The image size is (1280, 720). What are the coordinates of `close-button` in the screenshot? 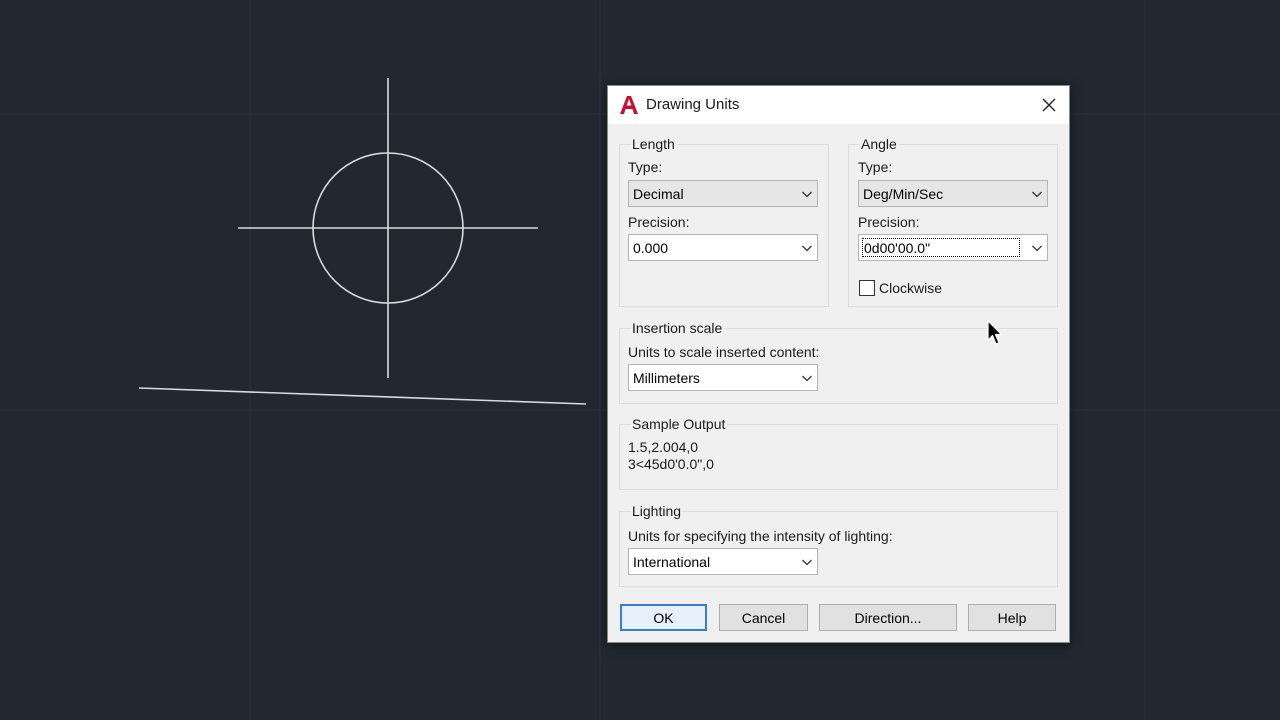 It's located at (1049, 105).